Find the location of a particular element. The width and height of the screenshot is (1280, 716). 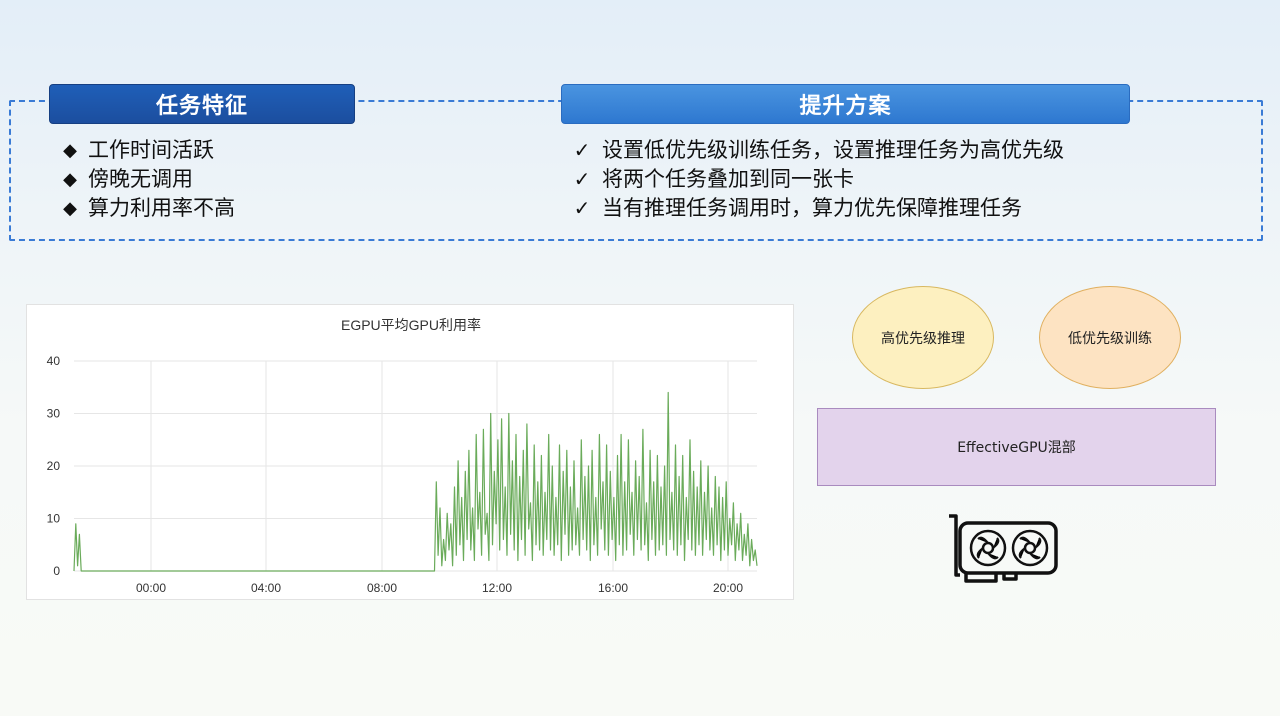

y-tick-label: 40 is located at coordinates (54, 361).